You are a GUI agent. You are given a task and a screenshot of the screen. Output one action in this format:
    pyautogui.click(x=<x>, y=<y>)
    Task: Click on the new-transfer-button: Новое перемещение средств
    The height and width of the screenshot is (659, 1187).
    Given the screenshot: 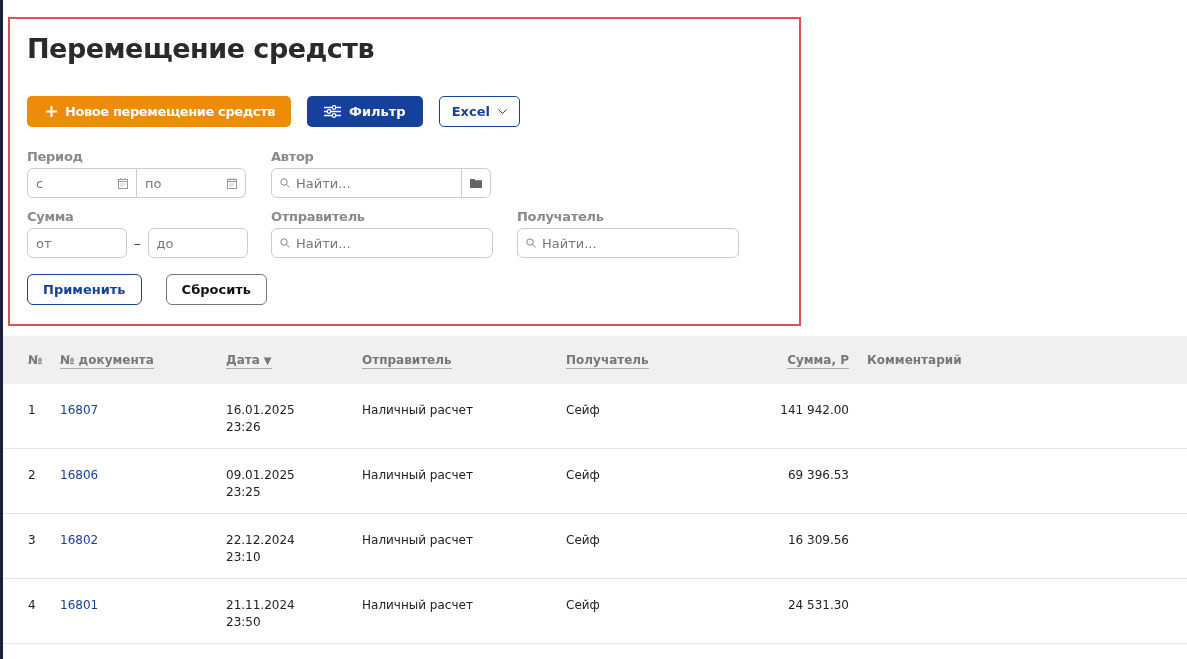 What is the action you would take?
    pyautogui.click(x=159, y=111)
    